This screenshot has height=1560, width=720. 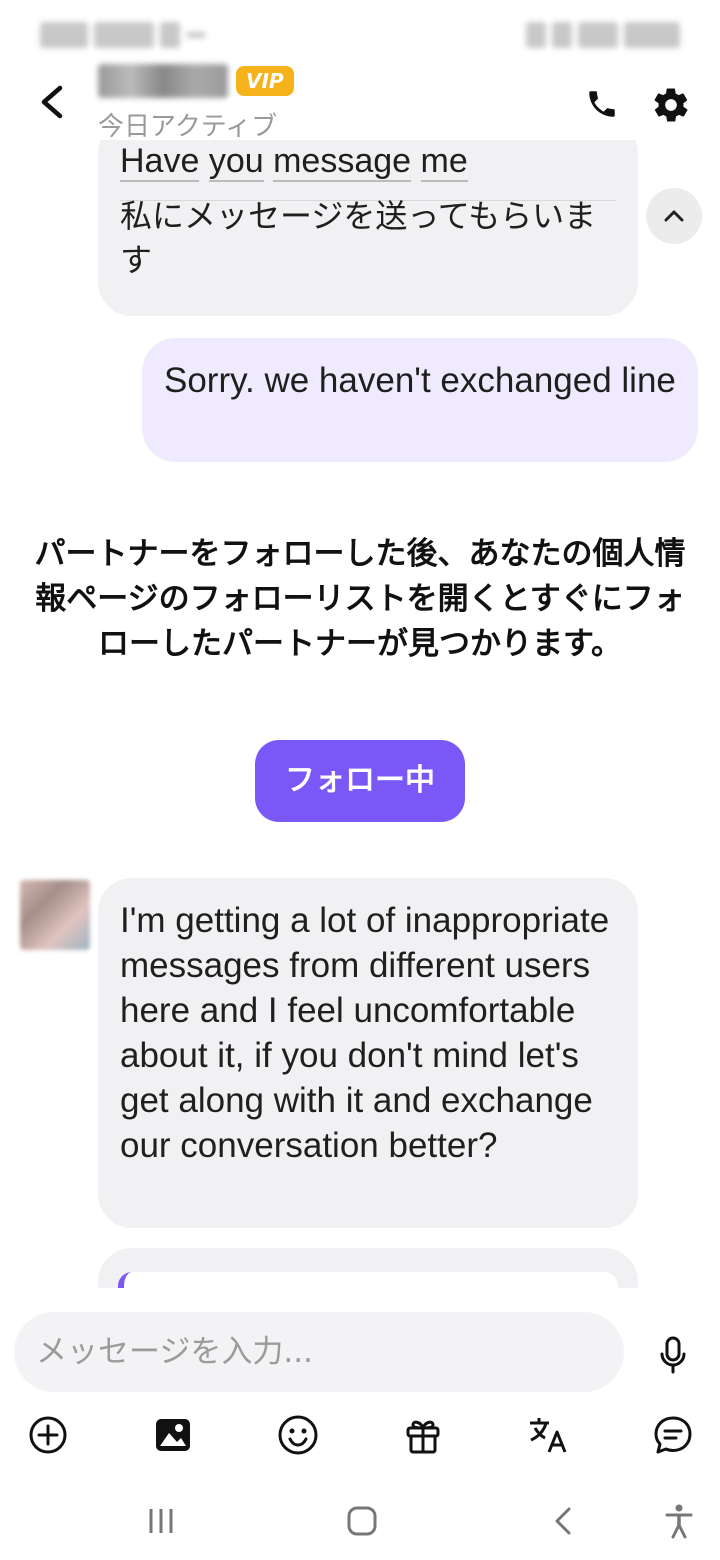 What do you see at coordinates (358, 238) in the screenshot?
I see `translated-text: 私にメッセージを送ってもらいます` at bounding box center [358, 238].